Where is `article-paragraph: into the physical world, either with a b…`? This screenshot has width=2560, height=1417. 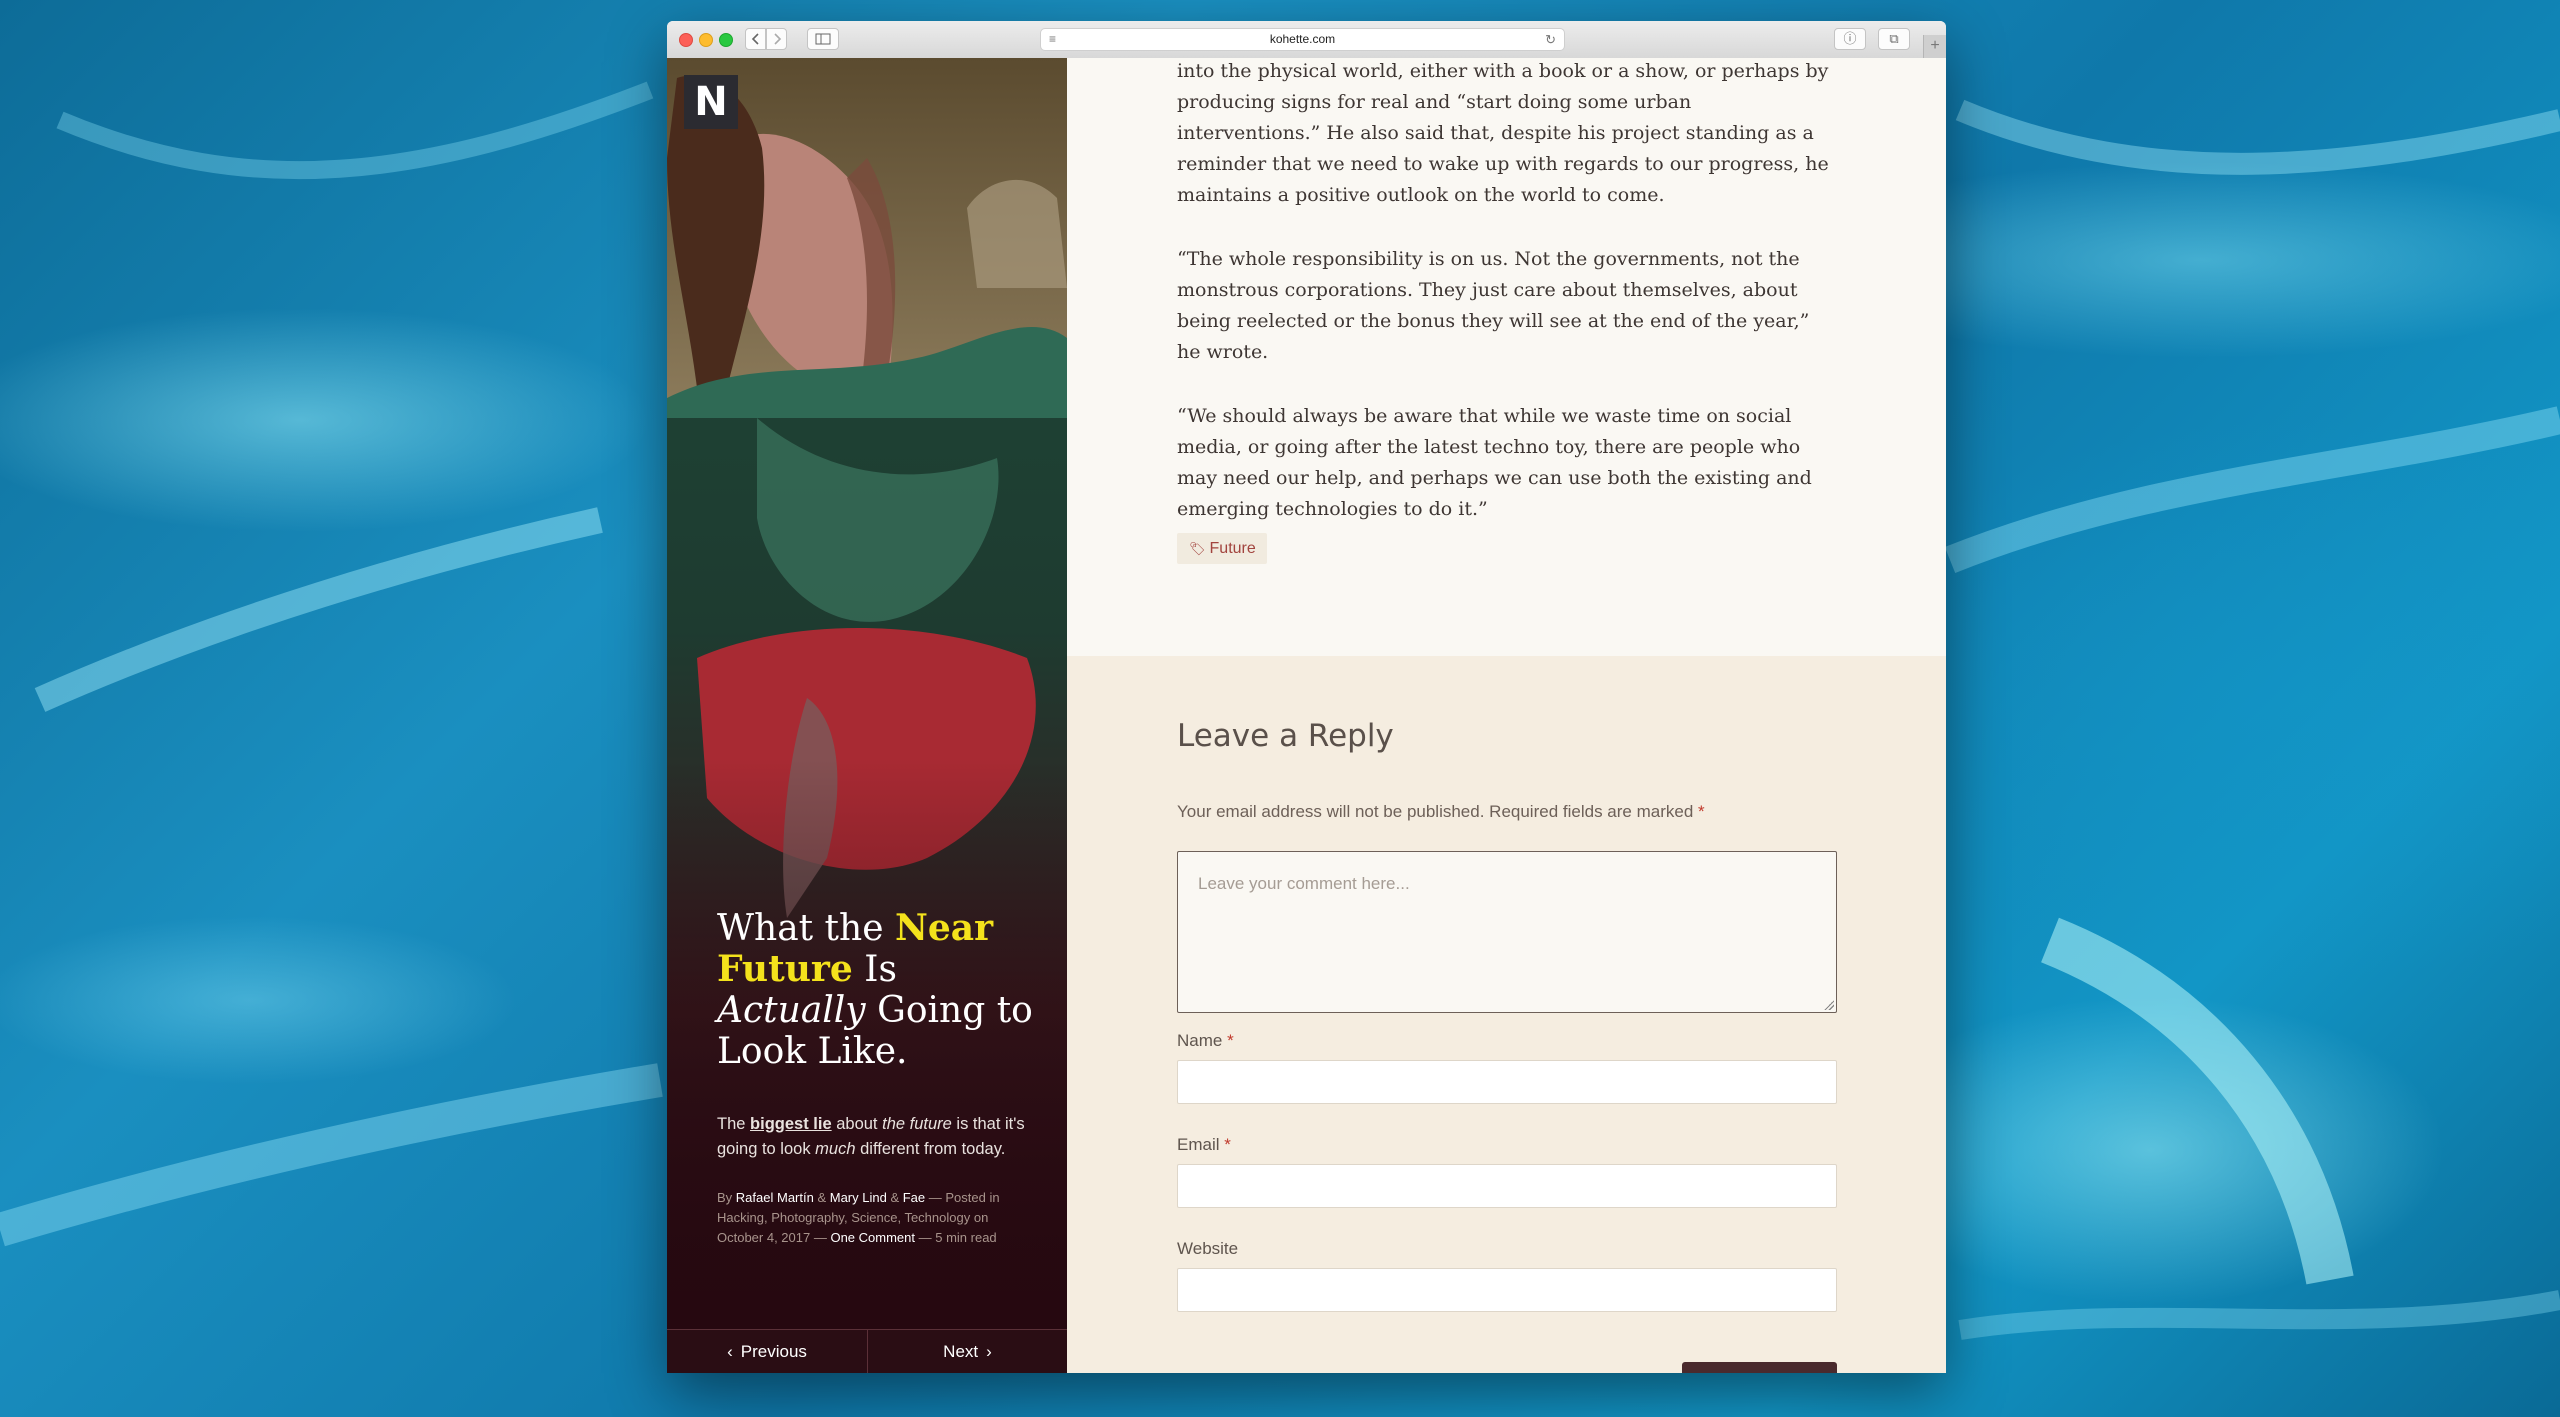
article-paragraph: into the physical world, either with a b… is located at coordinates (1503, 133).